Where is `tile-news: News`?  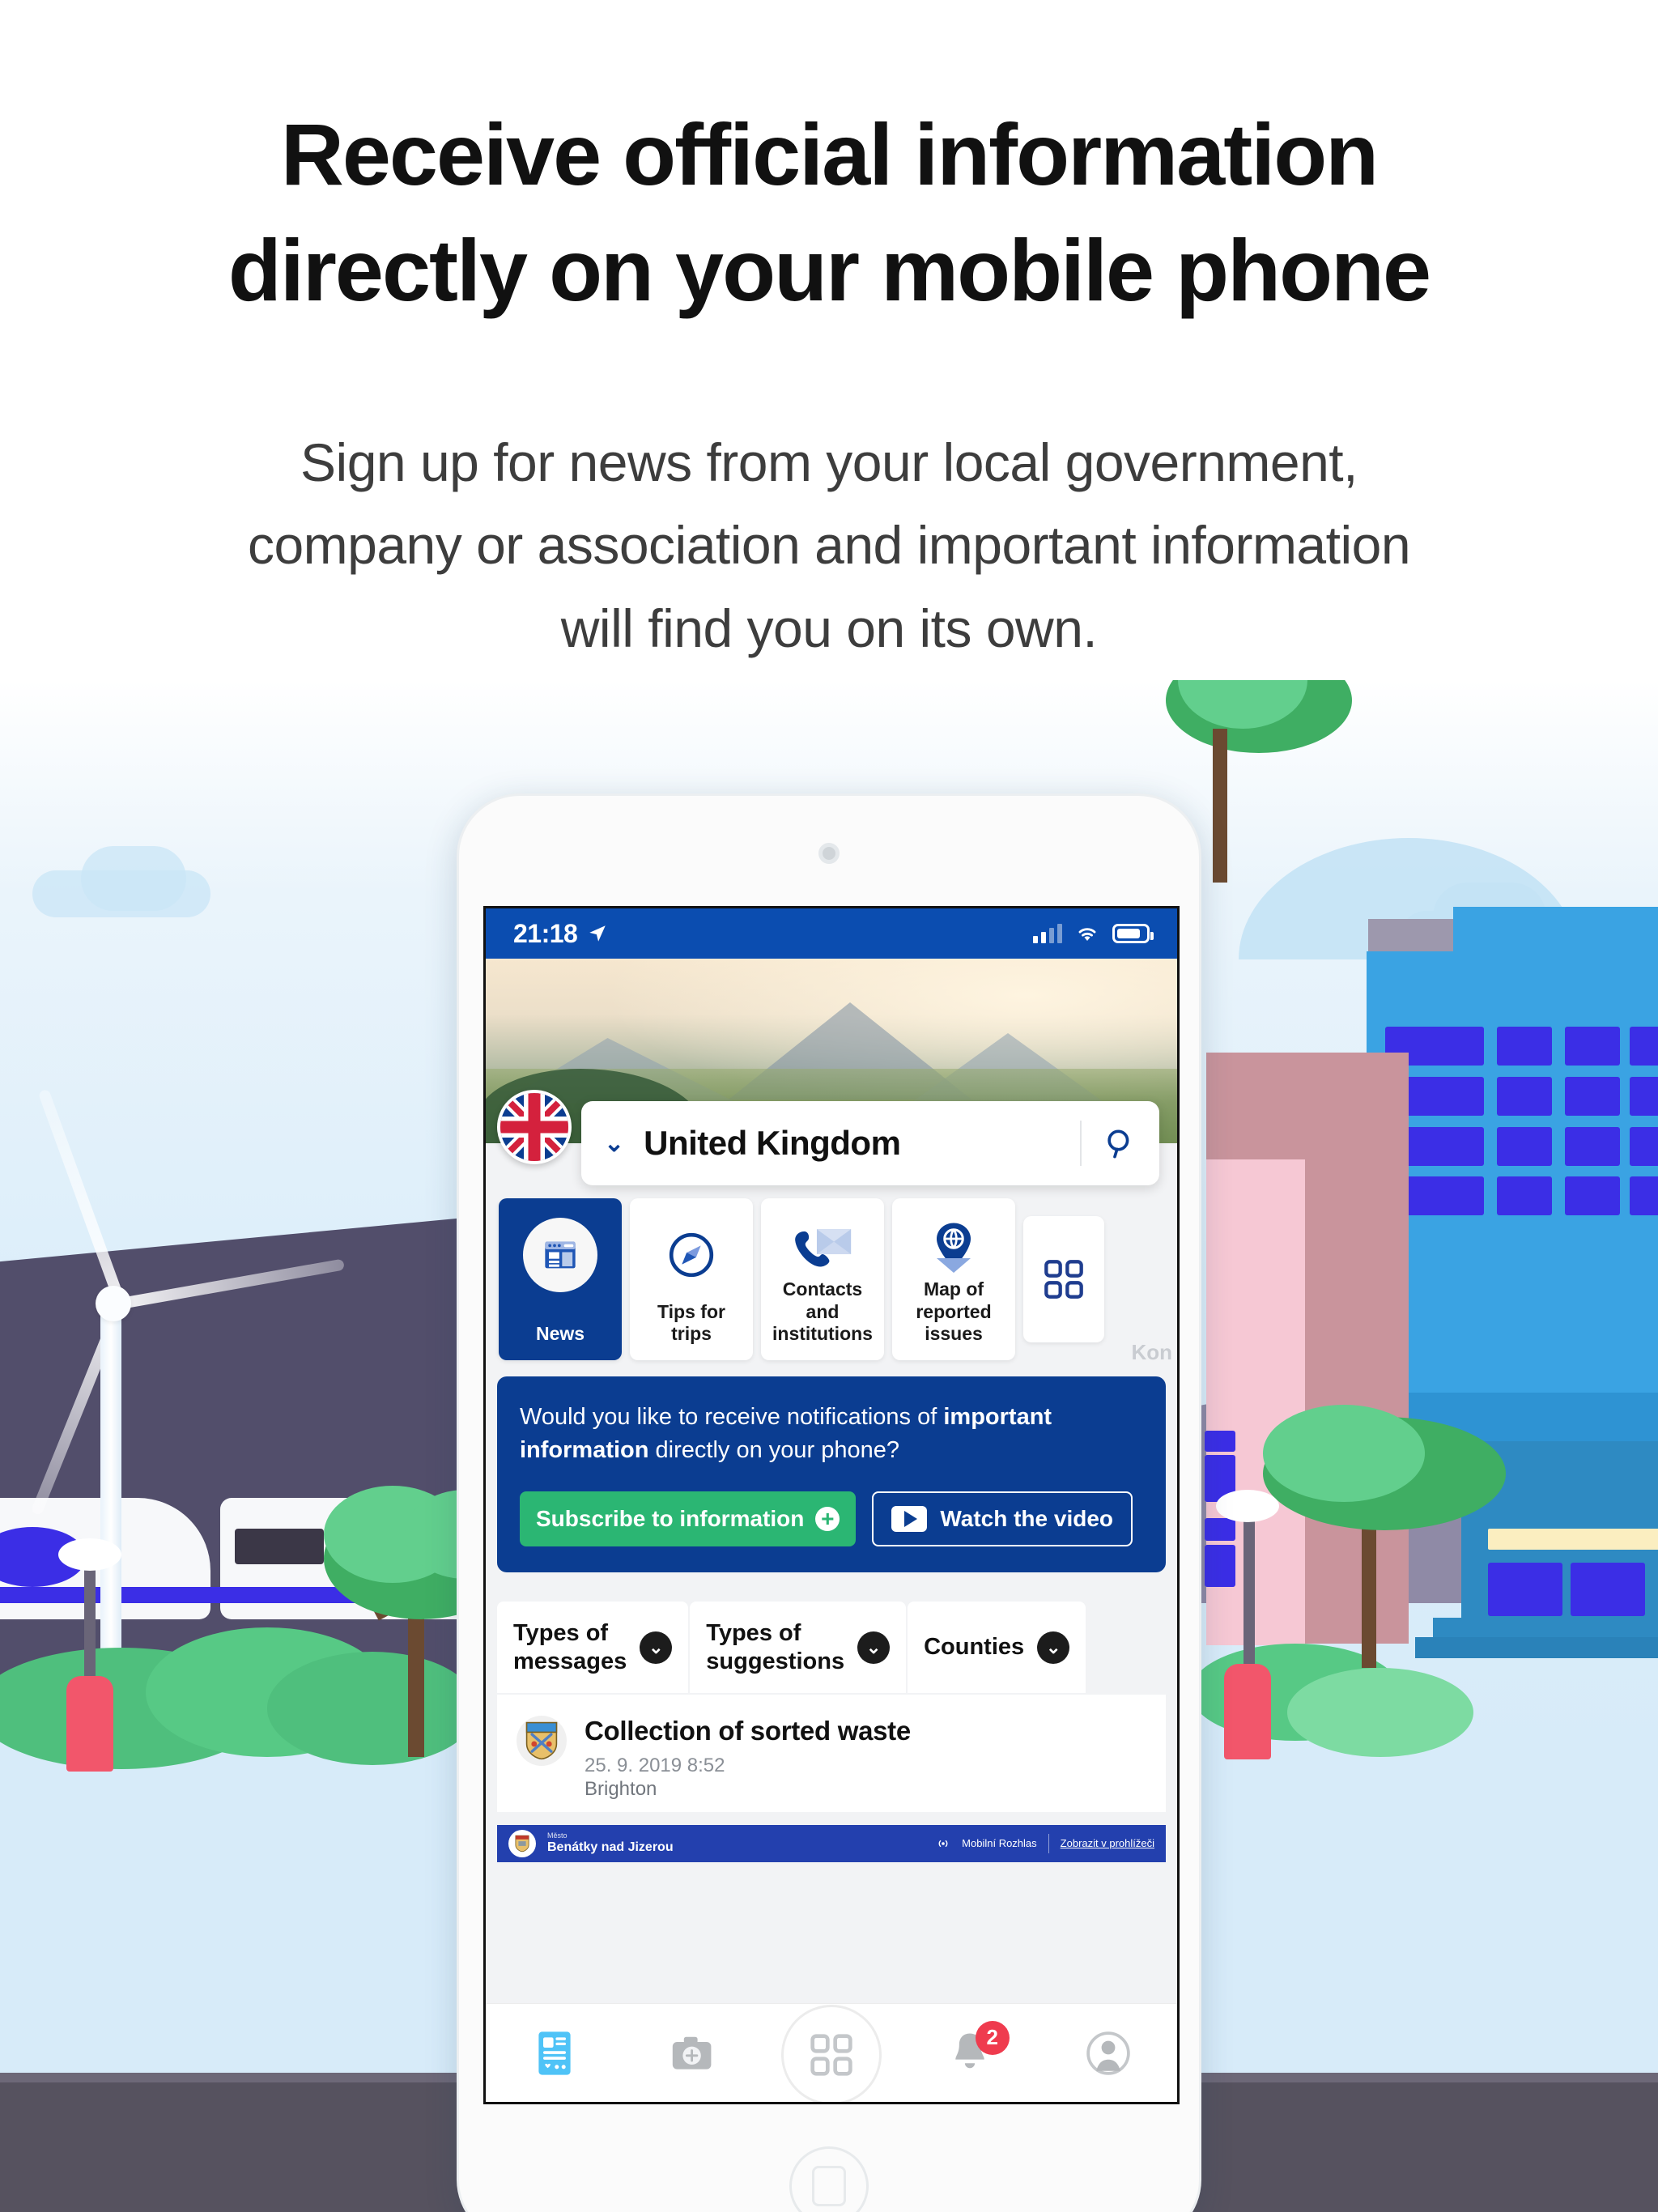 tile-news: News is located at coordinates (560, 1279).